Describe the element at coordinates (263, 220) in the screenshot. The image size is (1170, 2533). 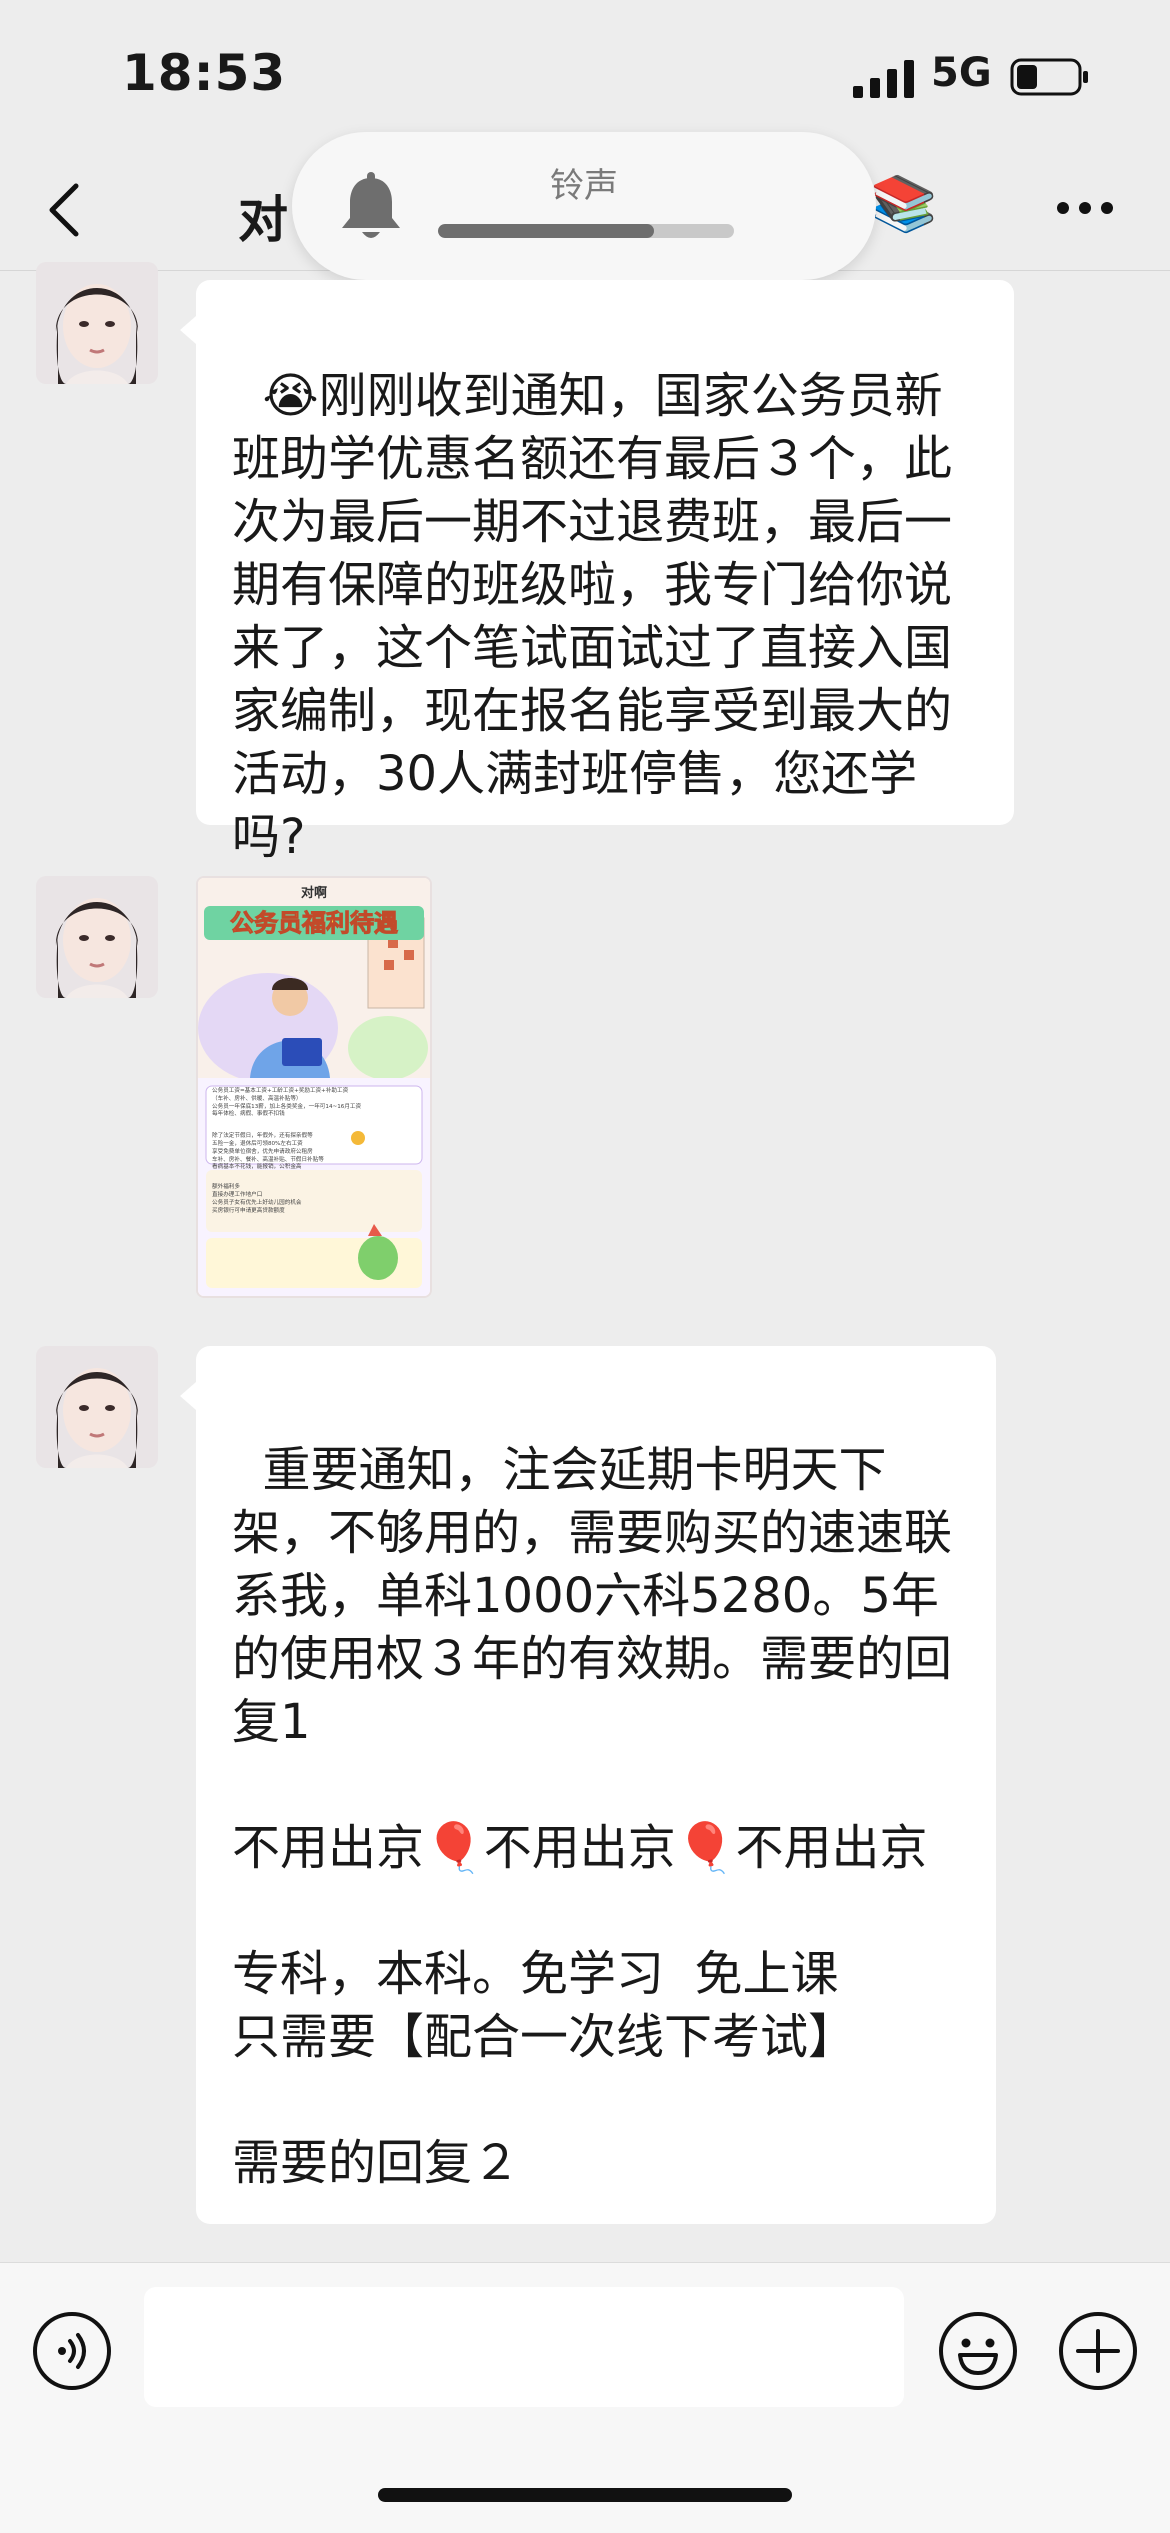
I see `chat-title: 对` at that location.